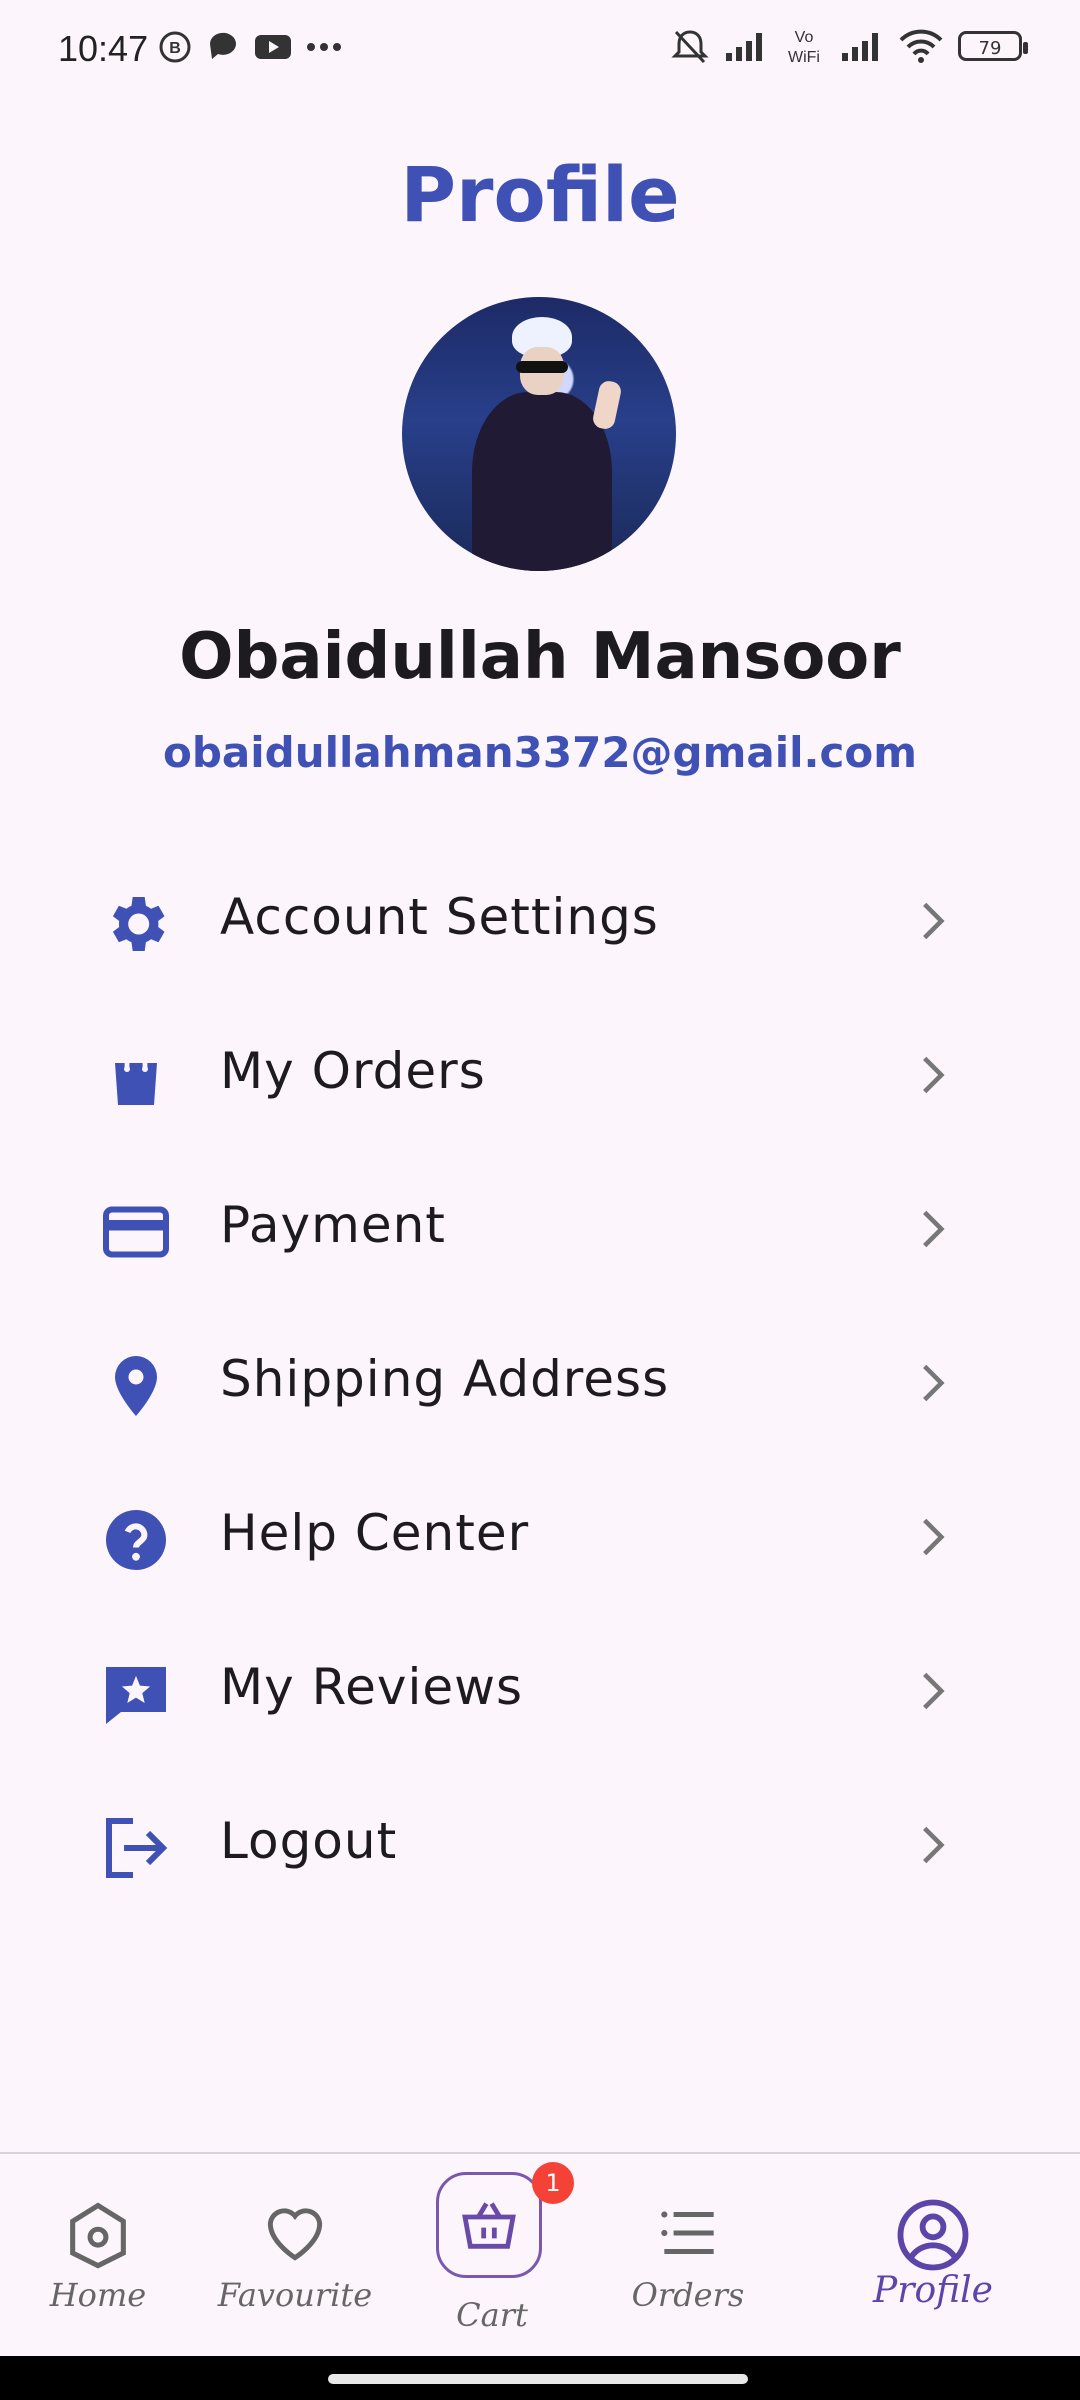 The height and width of the screenshot is (2400, 1080). What do you see at coordinates (540, 1537) in the screenshot?
I see `menu-item-help-center: Help Center` at bounding box center [540, 1537].